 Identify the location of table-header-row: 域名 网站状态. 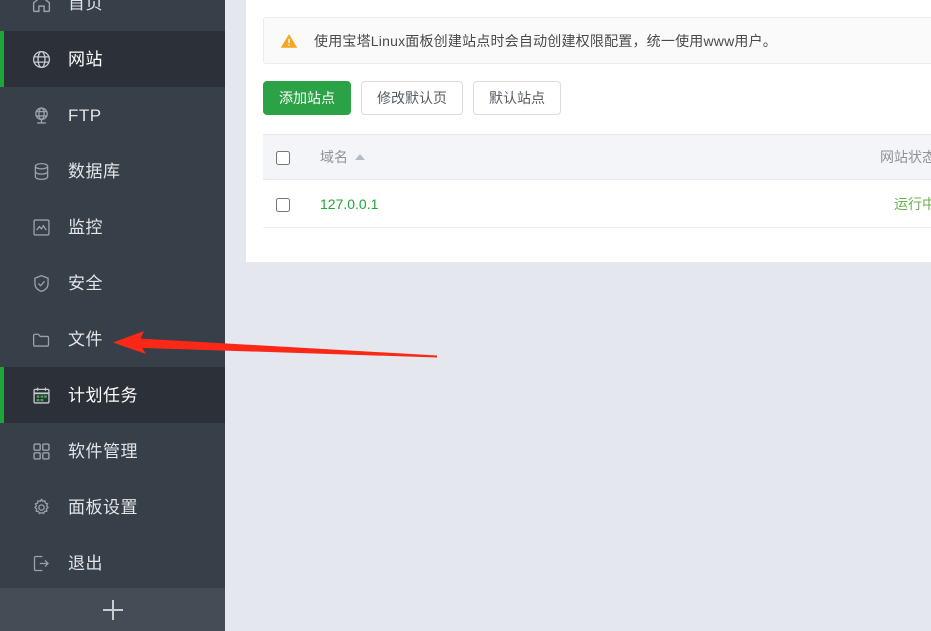
(597, 157).